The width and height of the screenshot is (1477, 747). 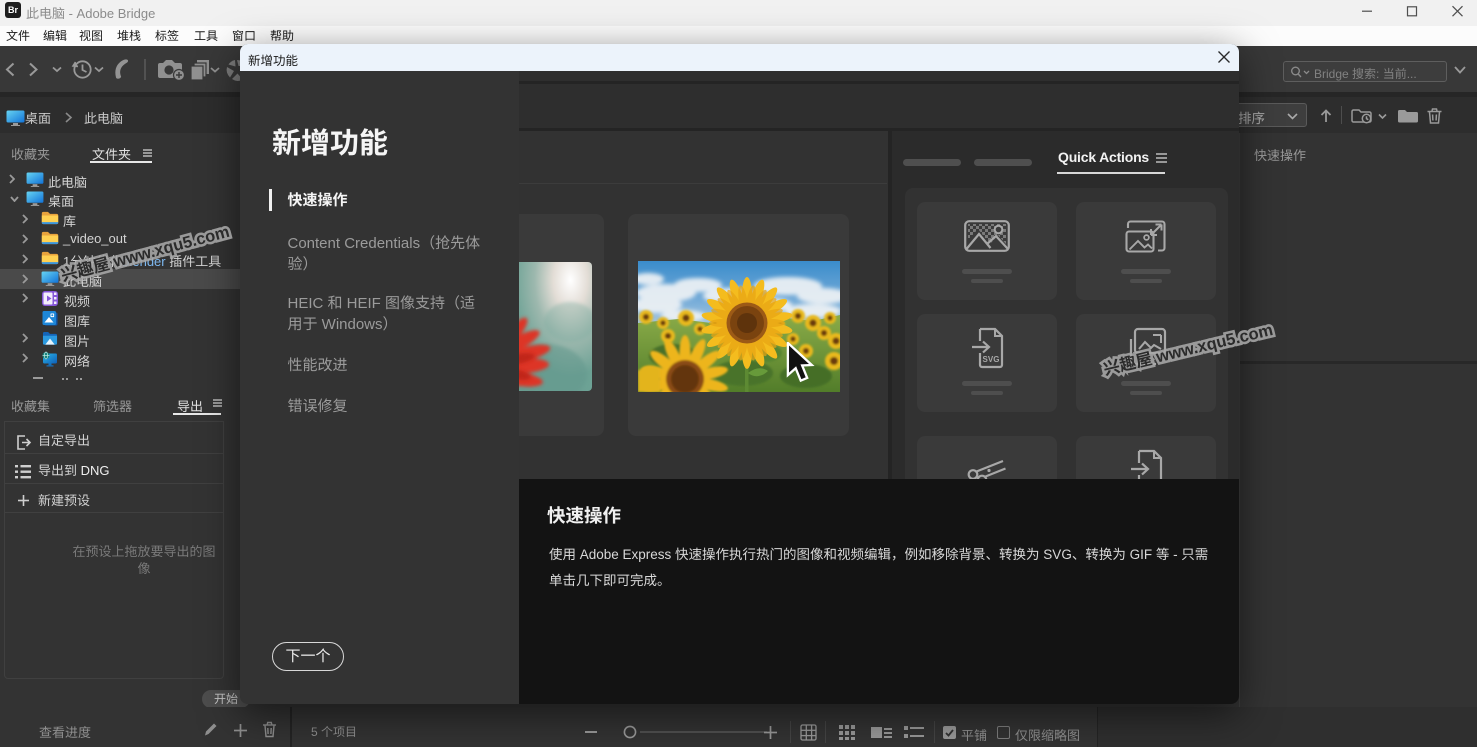 I want to click on svg-text: SVG, so click(x=990, y=359).